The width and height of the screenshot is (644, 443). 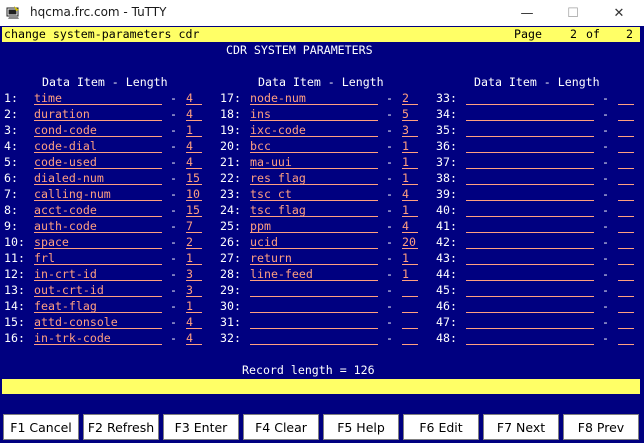 I want to click on function-key-8-button: F8 Prev, so click(x=601, y=427).